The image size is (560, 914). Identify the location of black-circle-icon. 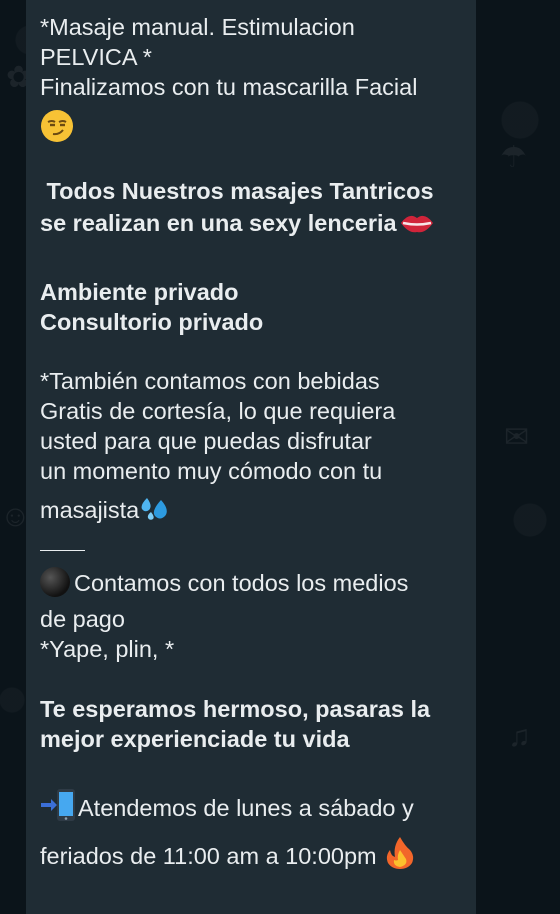
(55, 582).